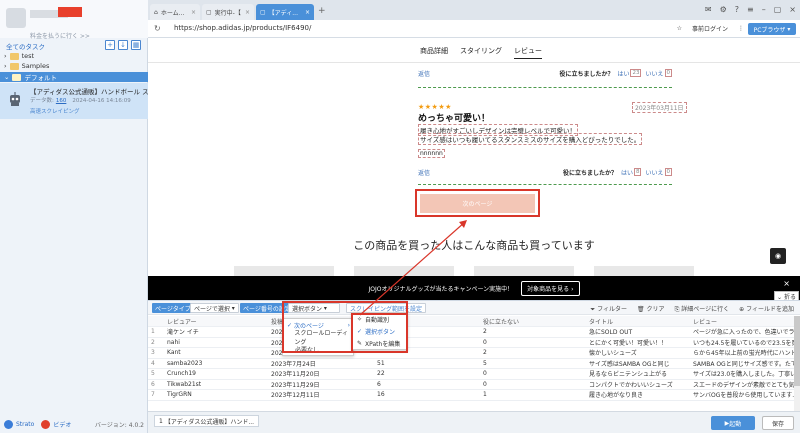 This screenshot has width=800, height=433. Describe the element at coordinates (16, 18) in the screenshot. I see `avatar` at that location.